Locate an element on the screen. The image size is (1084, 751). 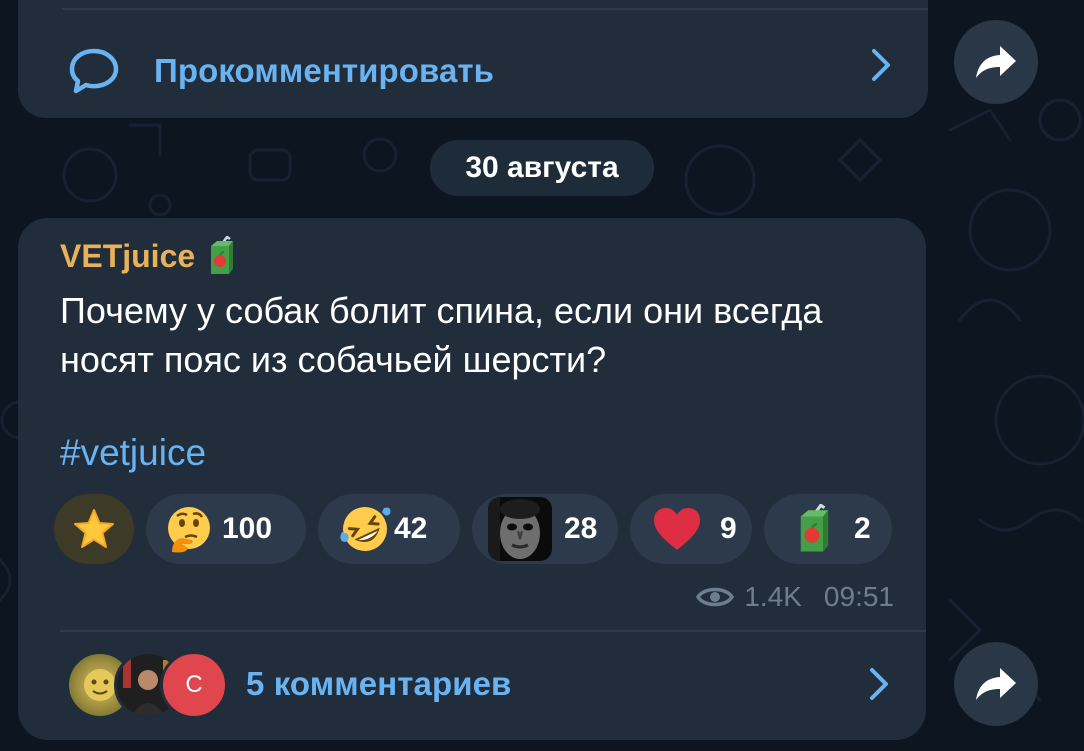
post-hashtag-link: #vetjuice is located at coordinates (133, 453).